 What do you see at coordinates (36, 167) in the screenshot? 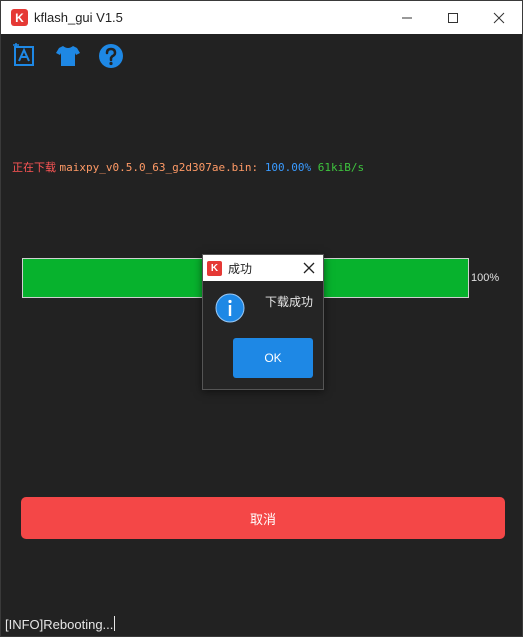
I see `status-prefix: 正在下载` at bounding box center [36, 167].